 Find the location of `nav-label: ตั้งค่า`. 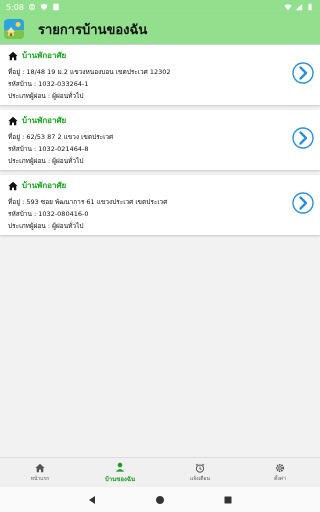

nav-label: ตั้งค่า is located at coordinates (280, 478).